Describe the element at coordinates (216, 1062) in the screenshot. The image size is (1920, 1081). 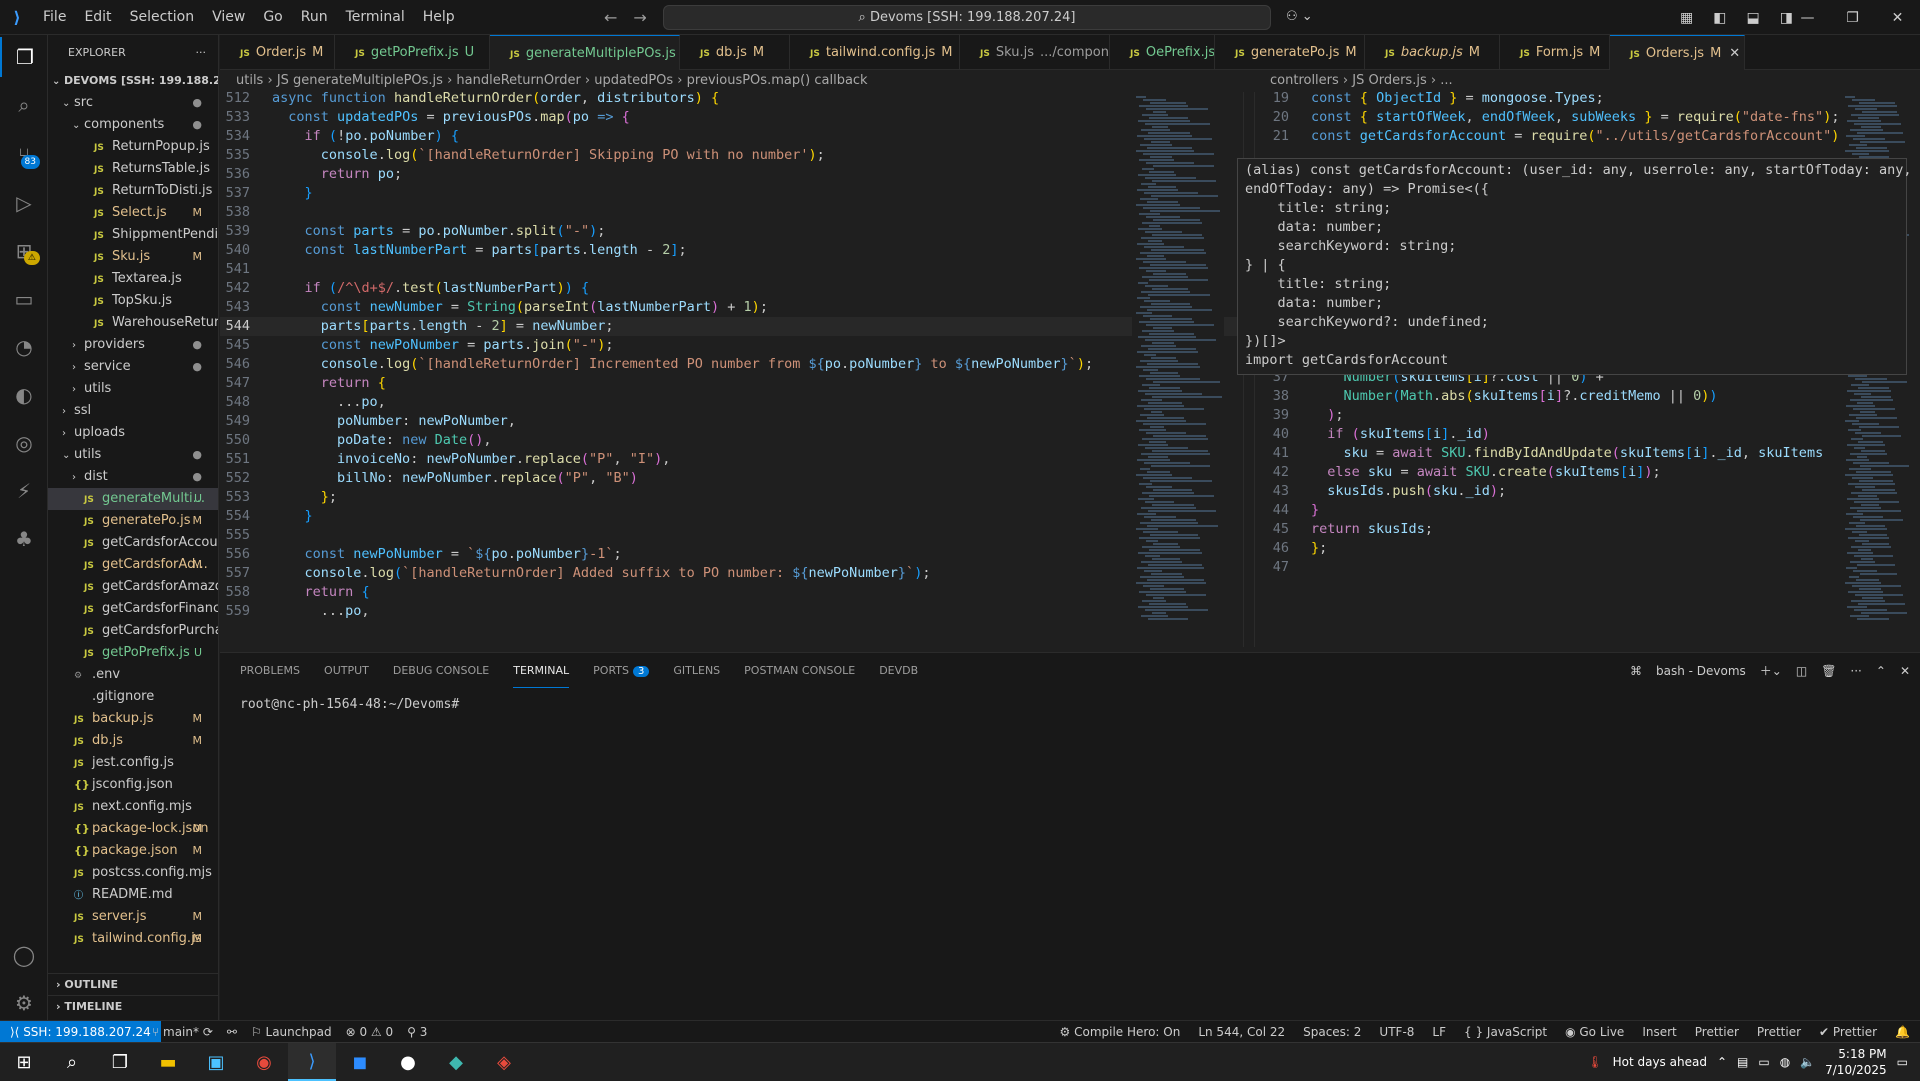
I see `store-icon: ▣` at that location.